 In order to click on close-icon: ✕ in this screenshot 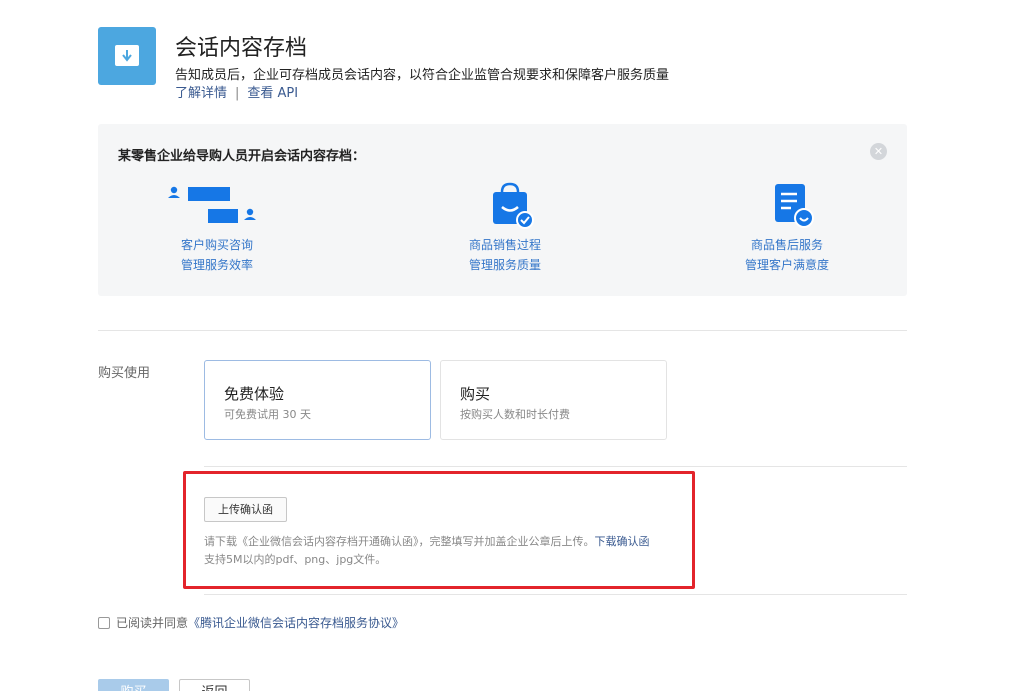, I will do `click(878, 151)`.